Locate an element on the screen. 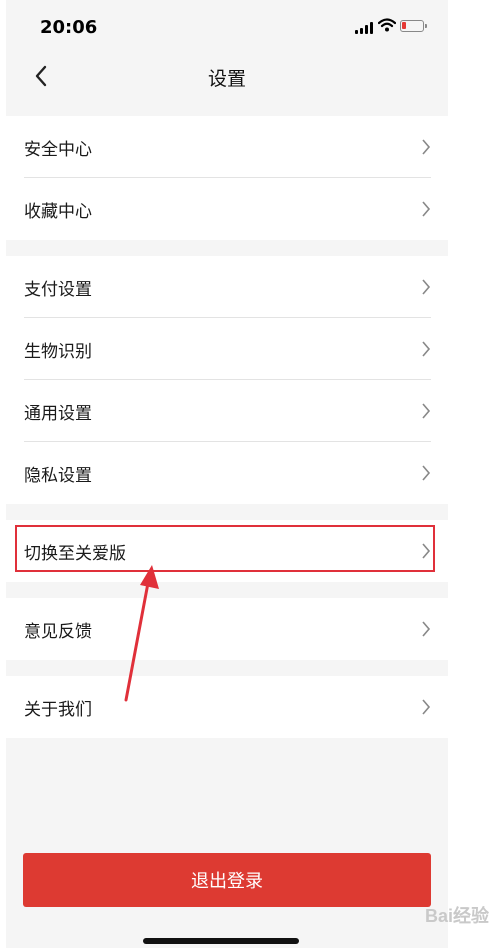  annotation-highlight-box is located at coordinates (225, 548).